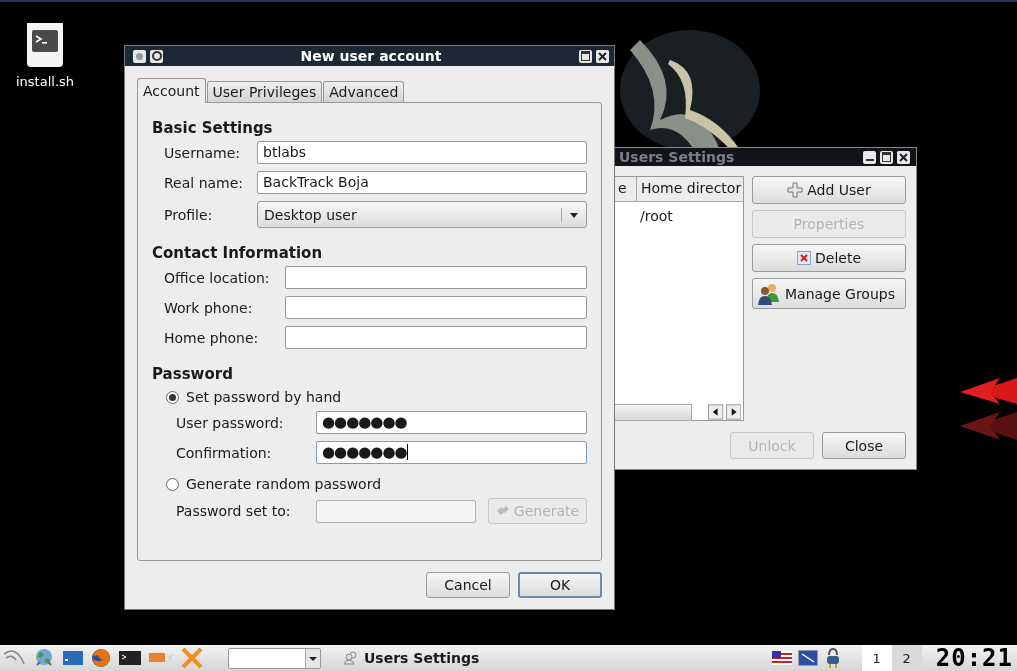  Describe the element at coordinates (988, 409) in the screenshot. I see `chevron-drawing` at that location.